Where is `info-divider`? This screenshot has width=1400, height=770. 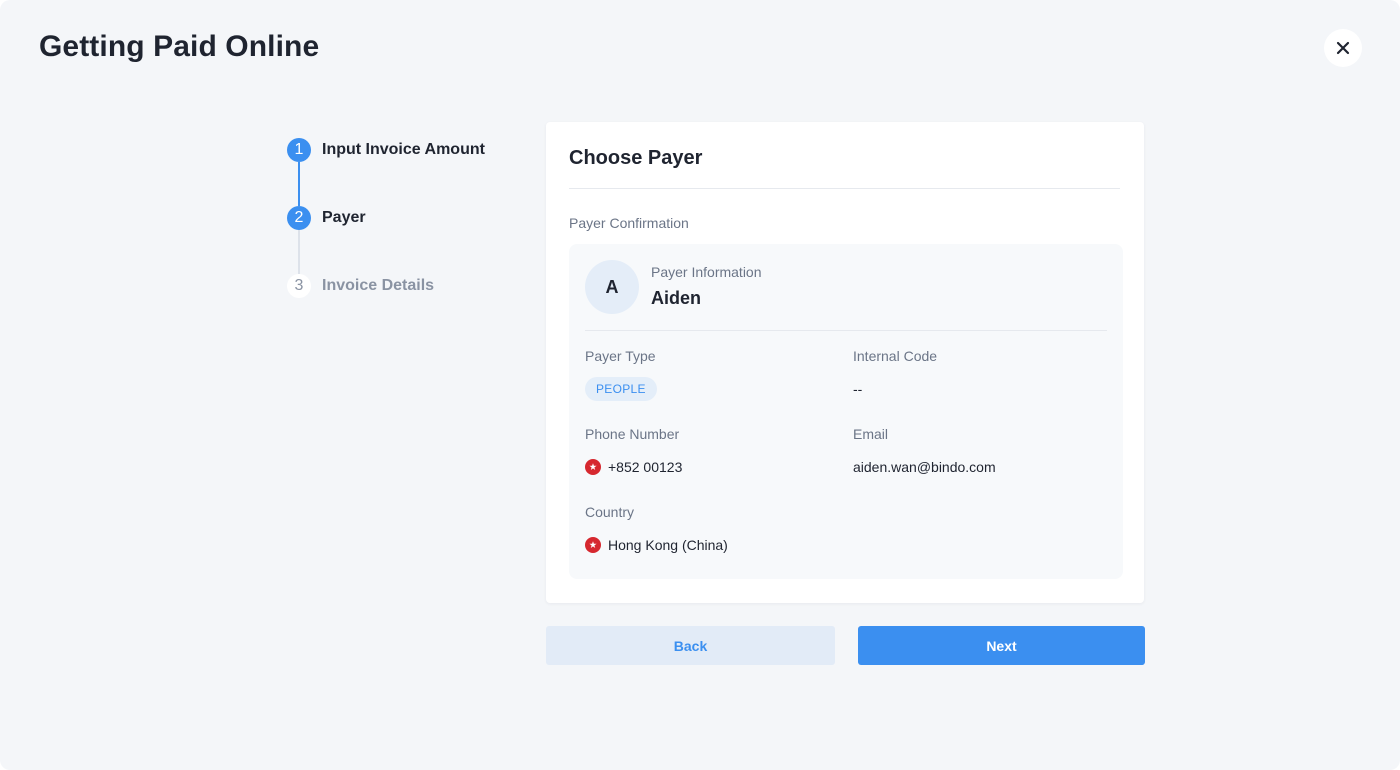
info-divider is located at coordinates (846, 330).